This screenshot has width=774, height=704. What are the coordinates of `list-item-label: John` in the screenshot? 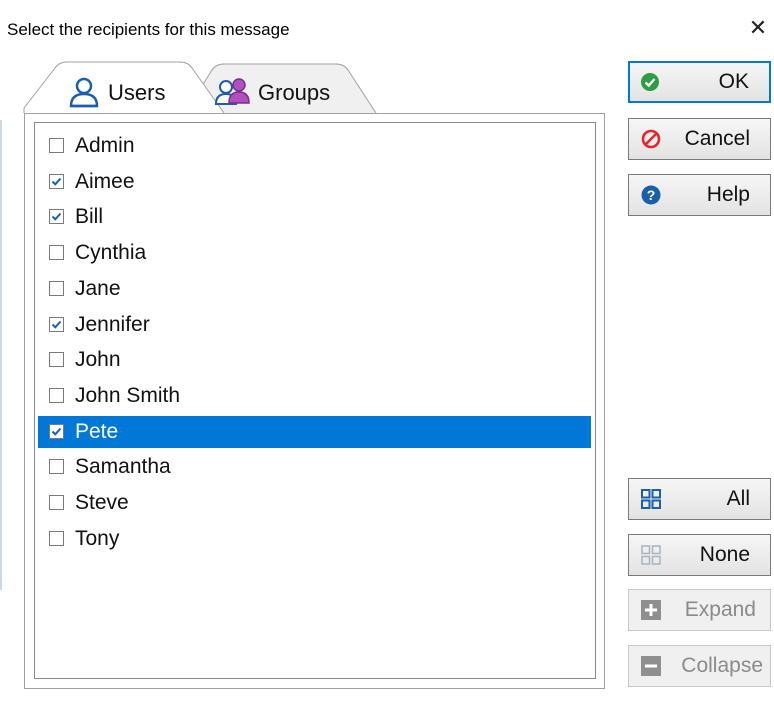 It's located at (98, 360).